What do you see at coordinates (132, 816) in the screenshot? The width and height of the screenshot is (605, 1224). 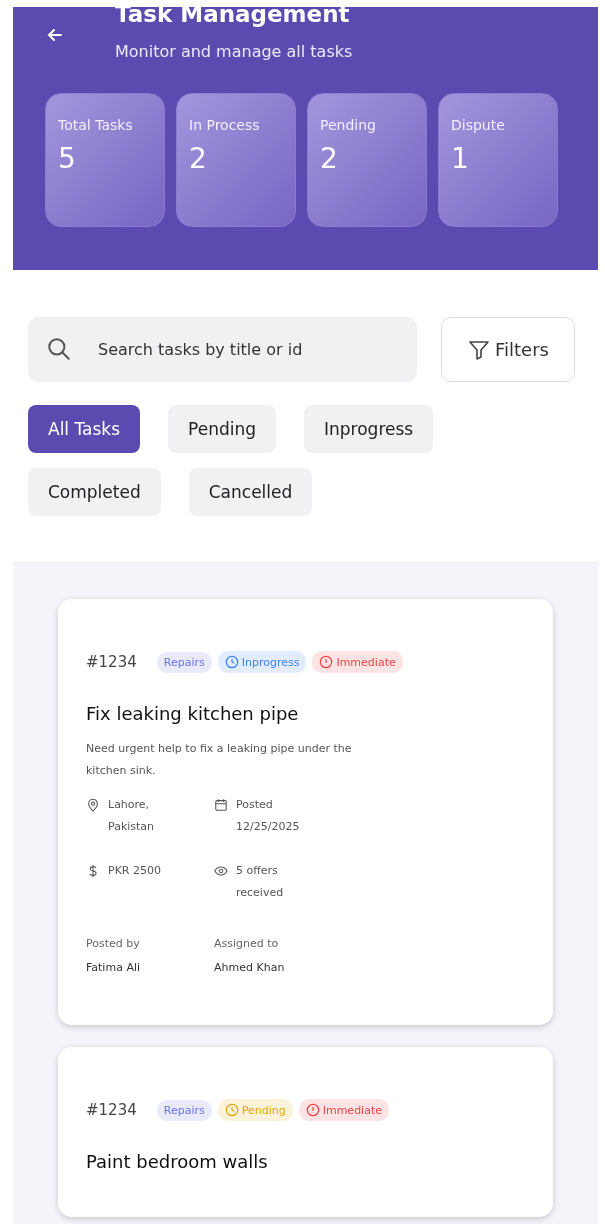 I see `task-location: Lahore, Pakistan` at bounding box center [132, 816].